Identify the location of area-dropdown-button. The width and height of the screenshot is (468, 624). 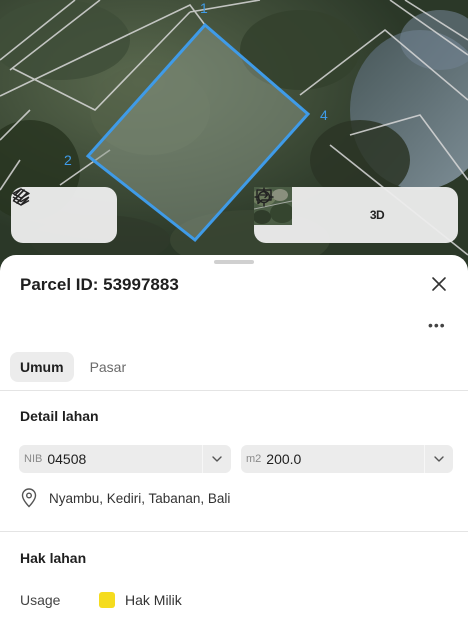
(438, 459).